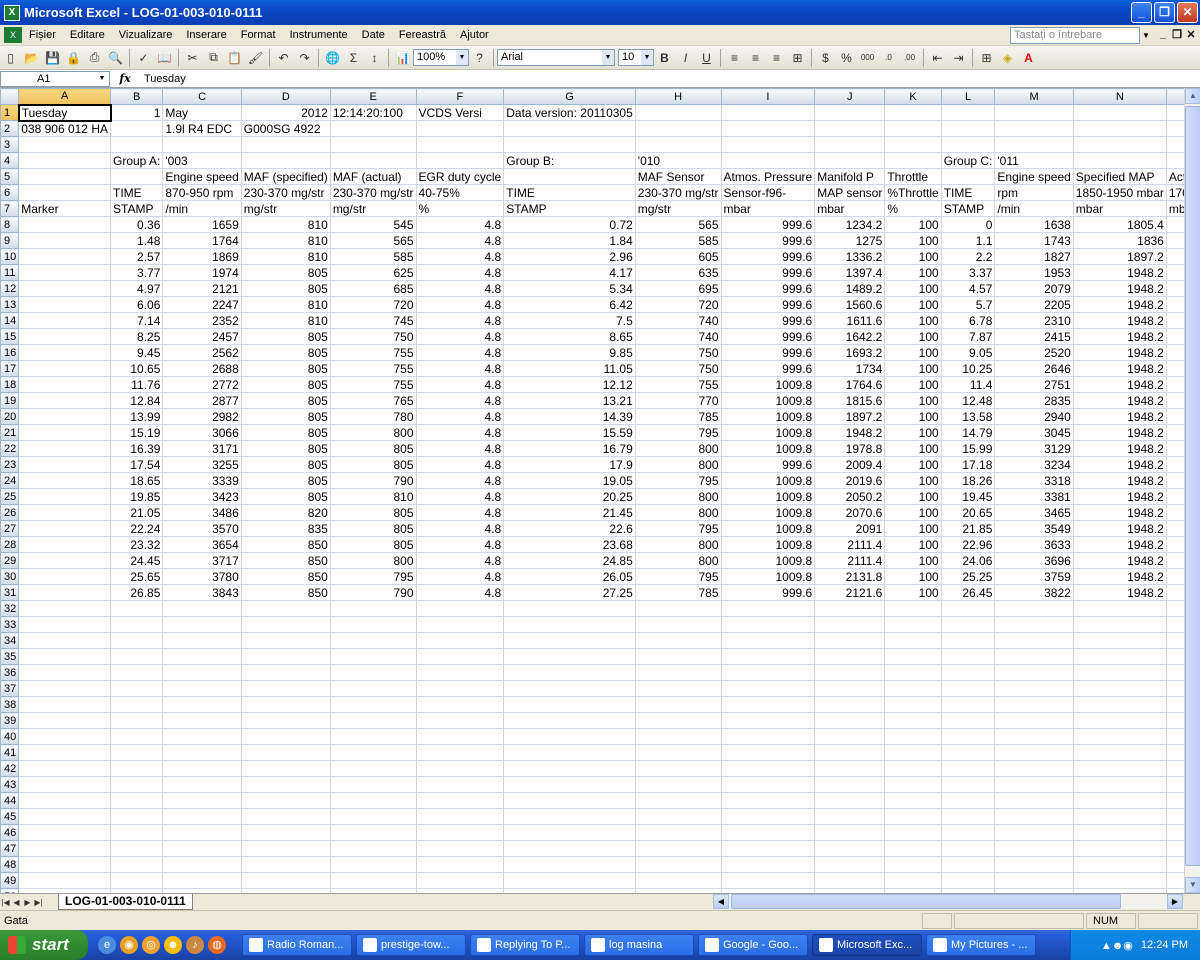 The image size is (1200, 960). I want to click on cell: 1.1, so click(968, 240).